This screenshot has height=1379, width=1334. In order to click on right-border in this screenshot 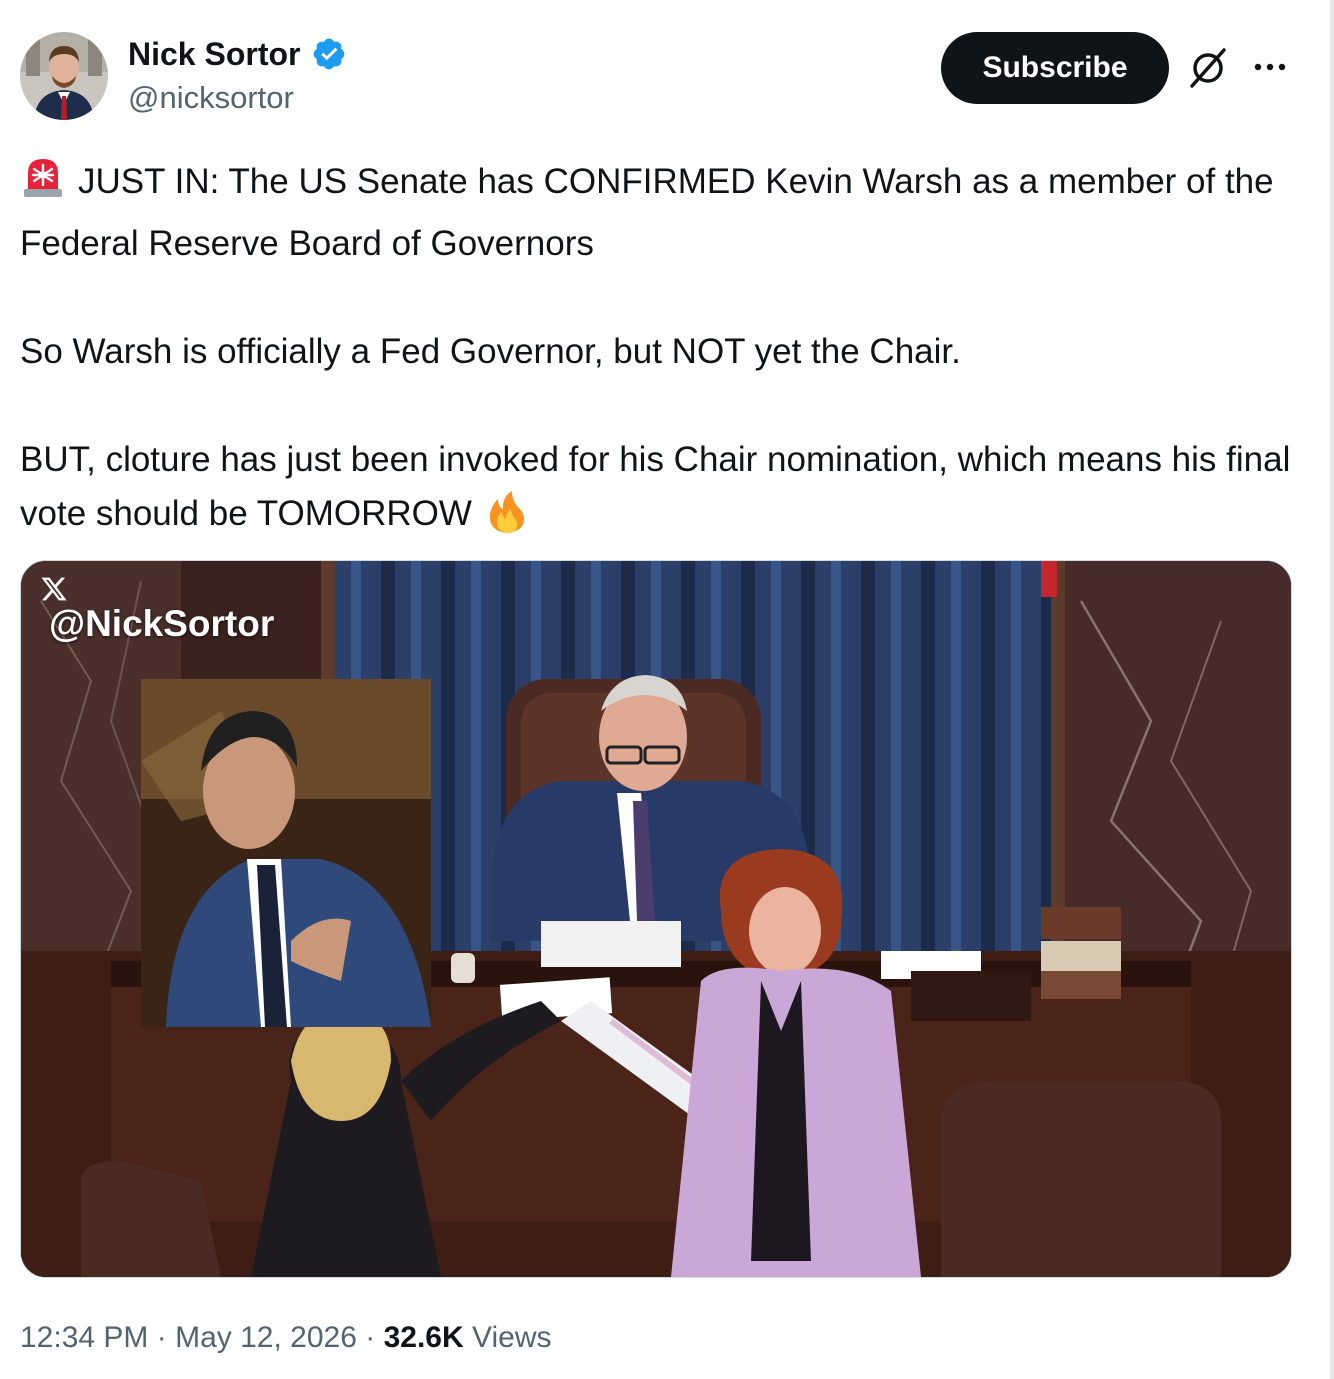, I will do `click(1332, 689)`.